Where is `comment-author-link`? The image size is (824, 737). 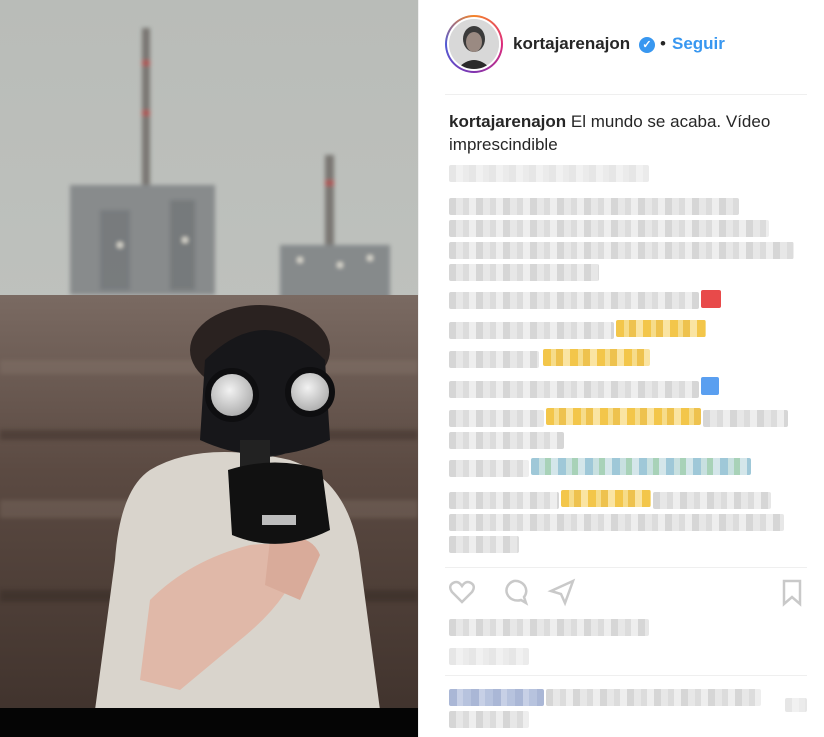
comment-author-link is located at coordinates (496, 697).